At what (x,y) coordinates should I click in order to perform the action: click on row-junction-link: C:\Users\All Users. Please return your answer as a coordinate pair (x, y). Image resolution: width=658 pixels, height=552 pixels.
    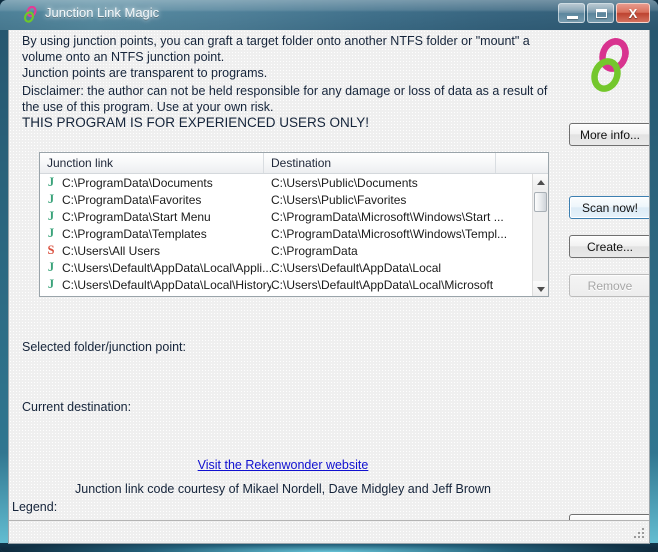
    Looking at the image, I should click on (111, 250).